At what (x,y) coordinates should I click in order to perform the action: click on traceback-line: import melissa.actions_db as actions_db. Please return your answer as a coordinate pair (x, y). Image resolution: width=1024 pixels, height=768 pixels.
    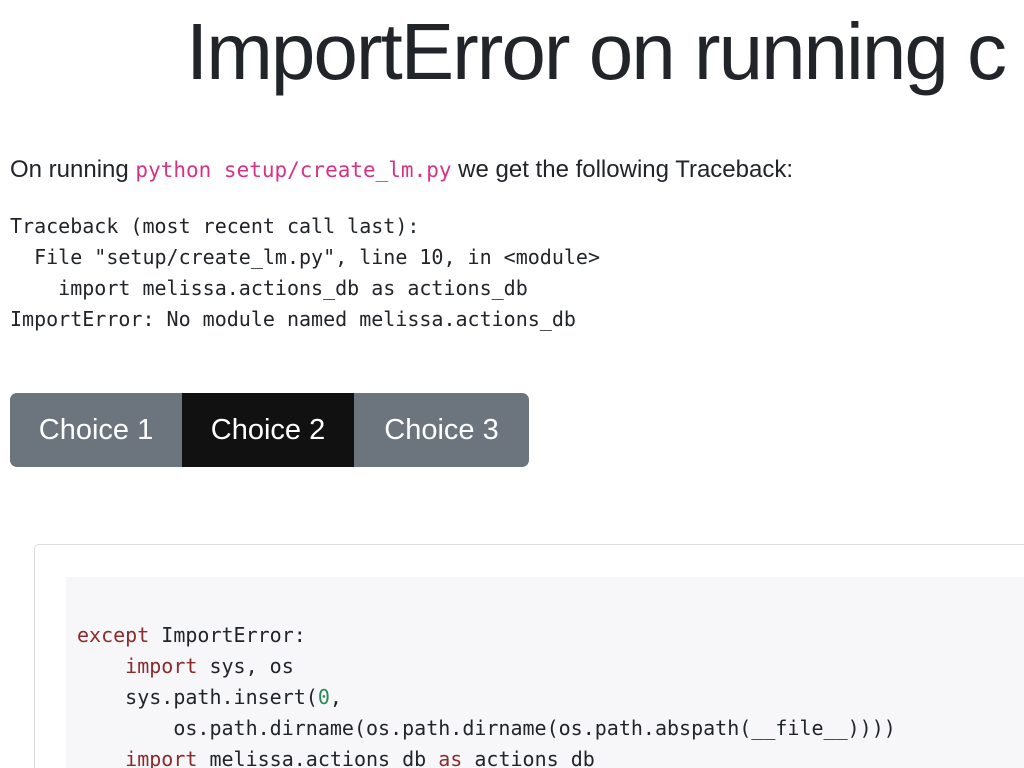
    Looking at the image, I should click on (269, 288).